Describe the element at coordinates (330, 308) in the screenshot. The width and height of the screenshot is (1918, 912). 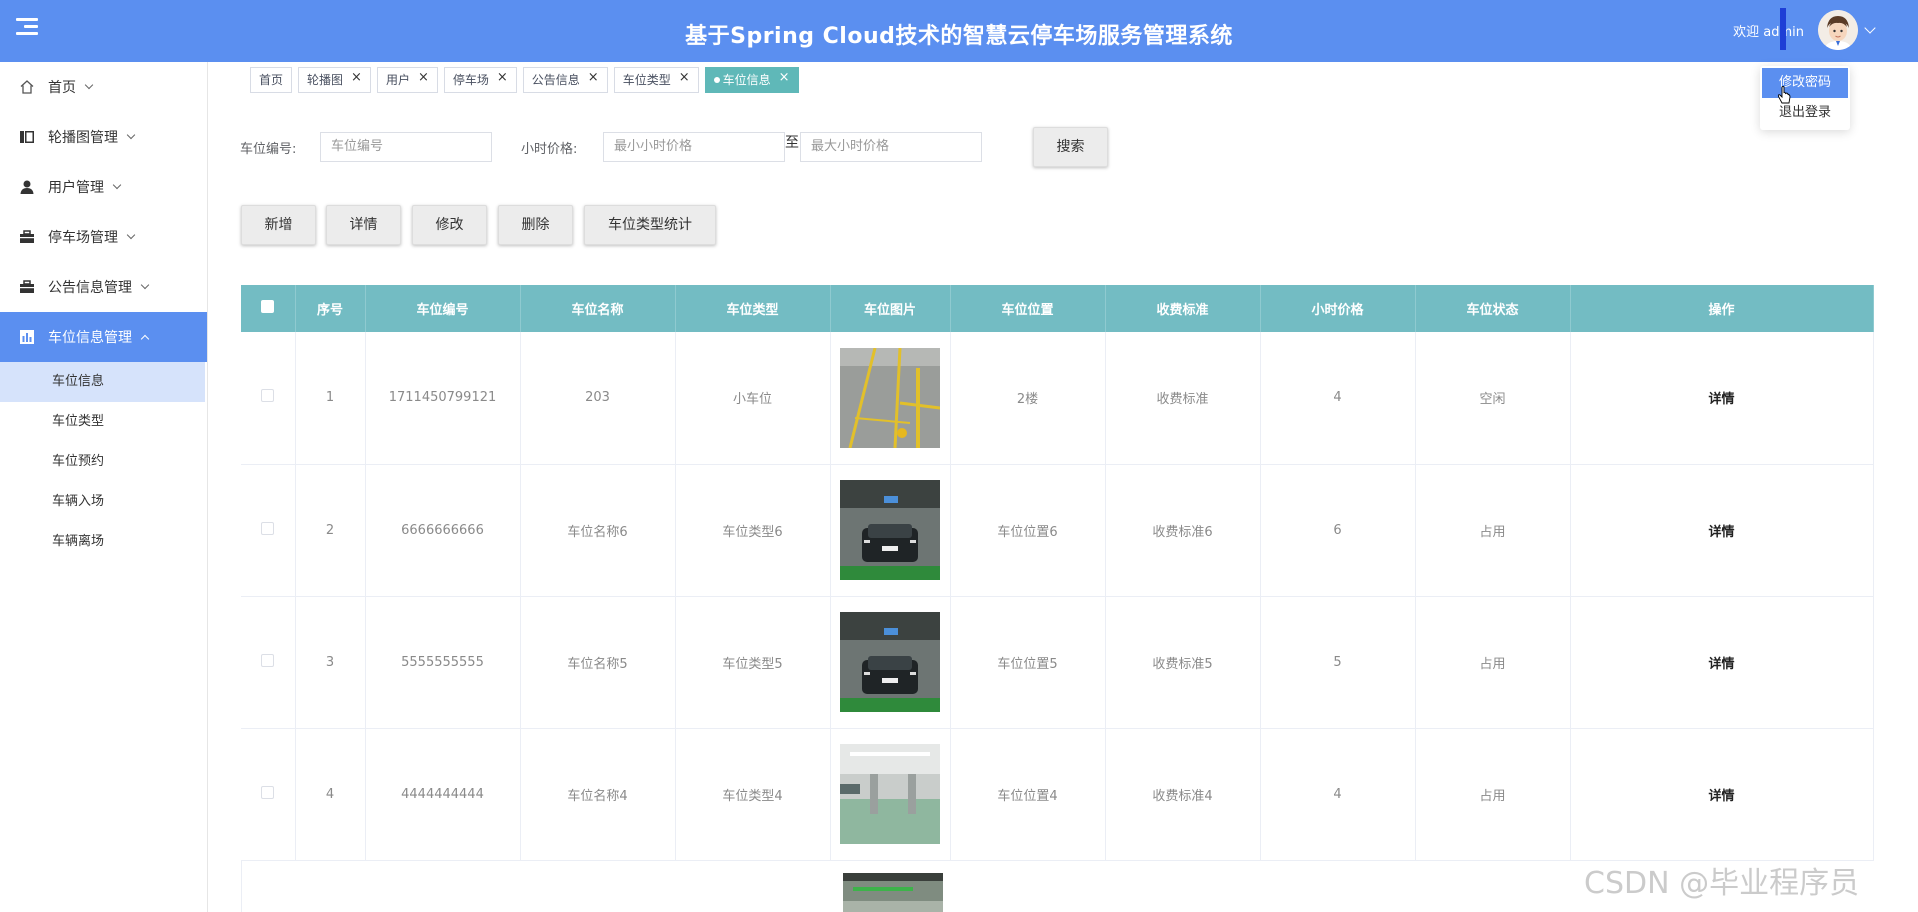
I see `header-no: 序号` at that location.